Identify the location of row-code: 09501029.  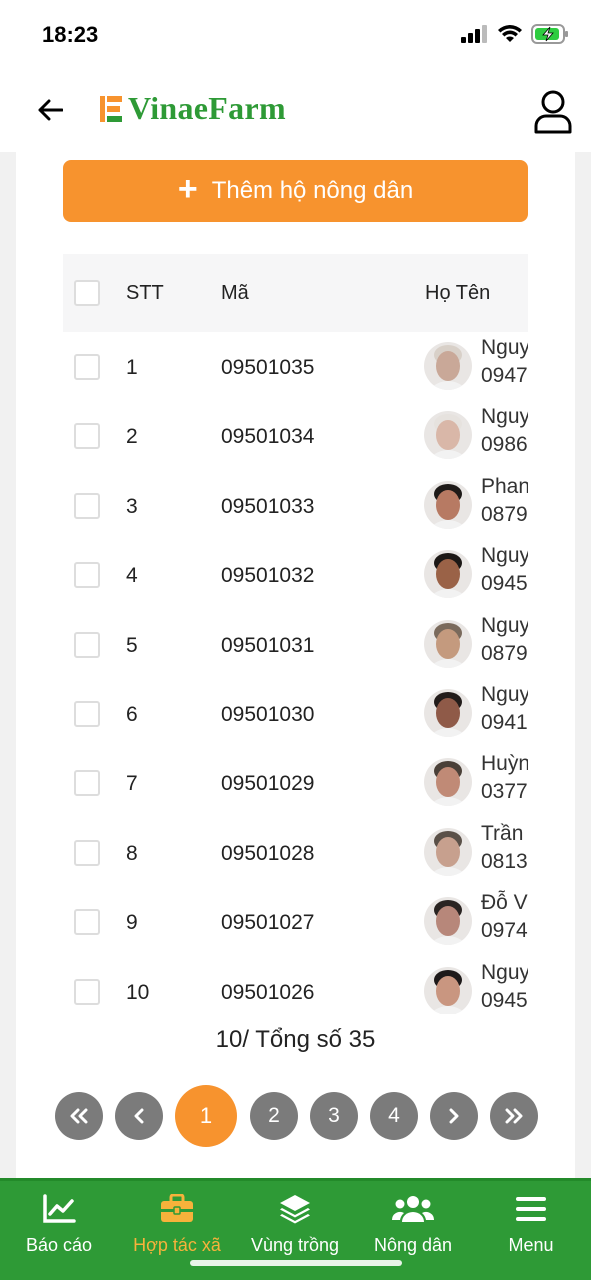
(268, 783).